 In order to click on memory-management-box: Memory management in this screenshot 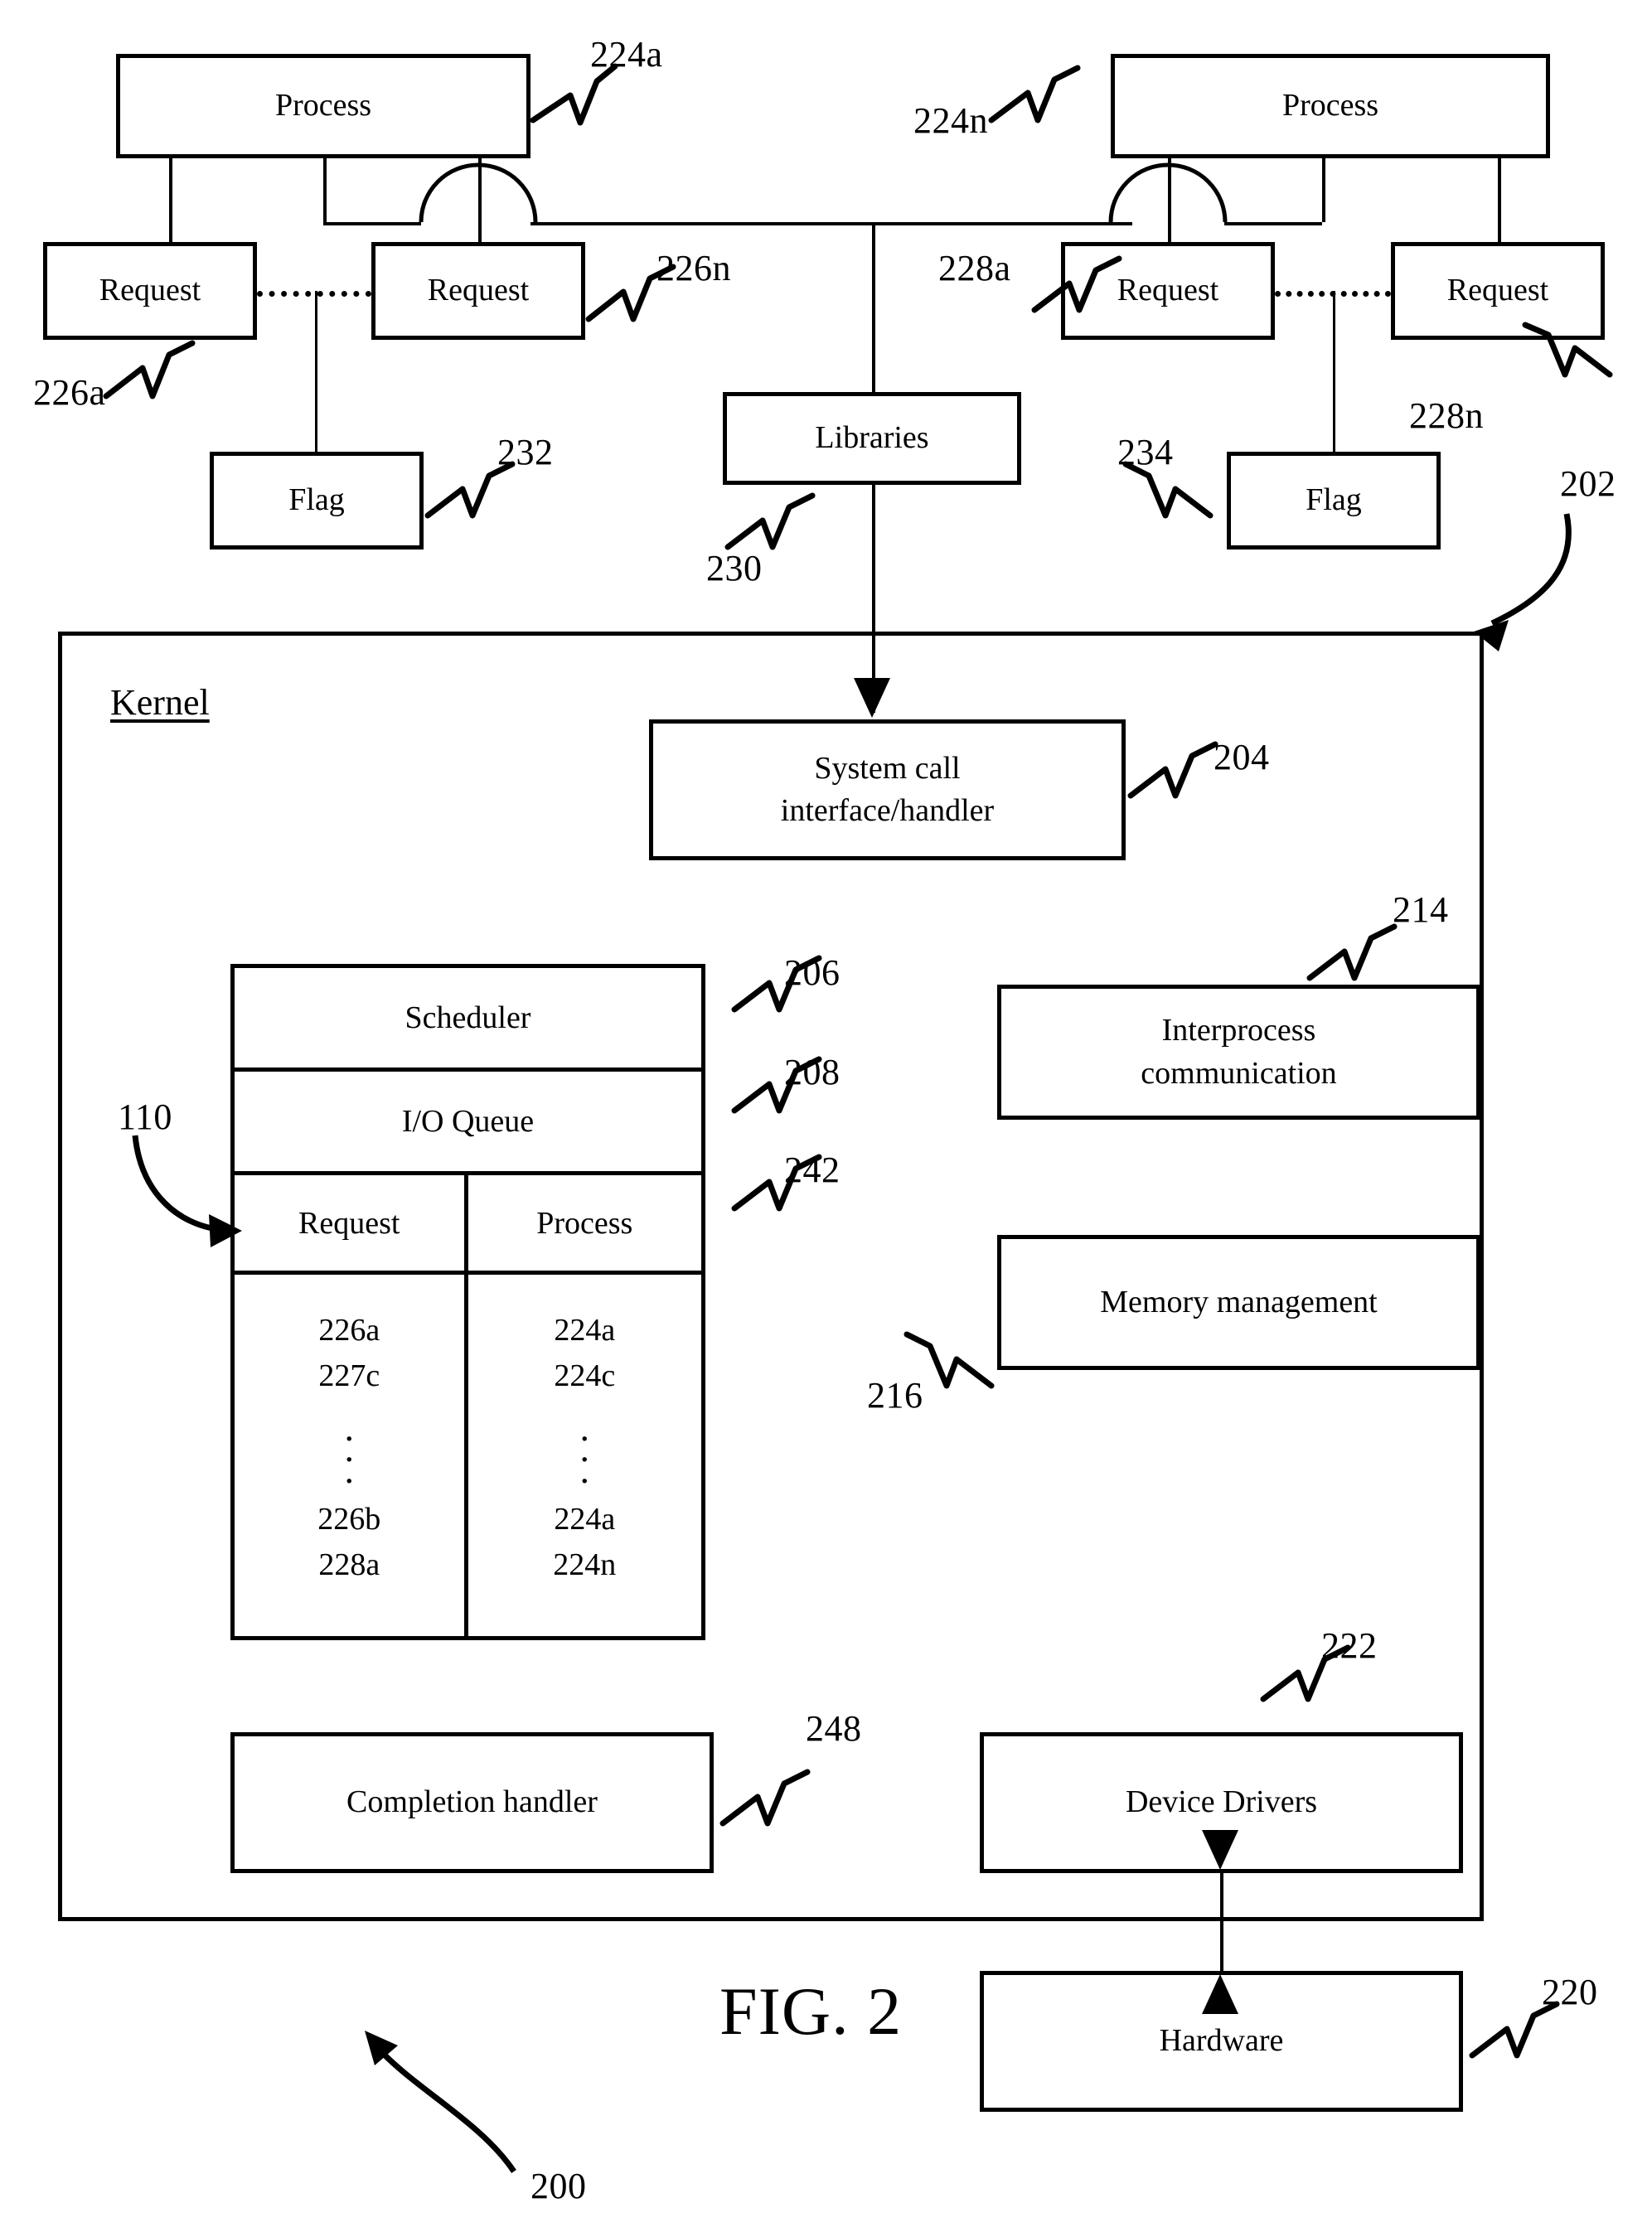, I will do `click(1238, 1302)`.